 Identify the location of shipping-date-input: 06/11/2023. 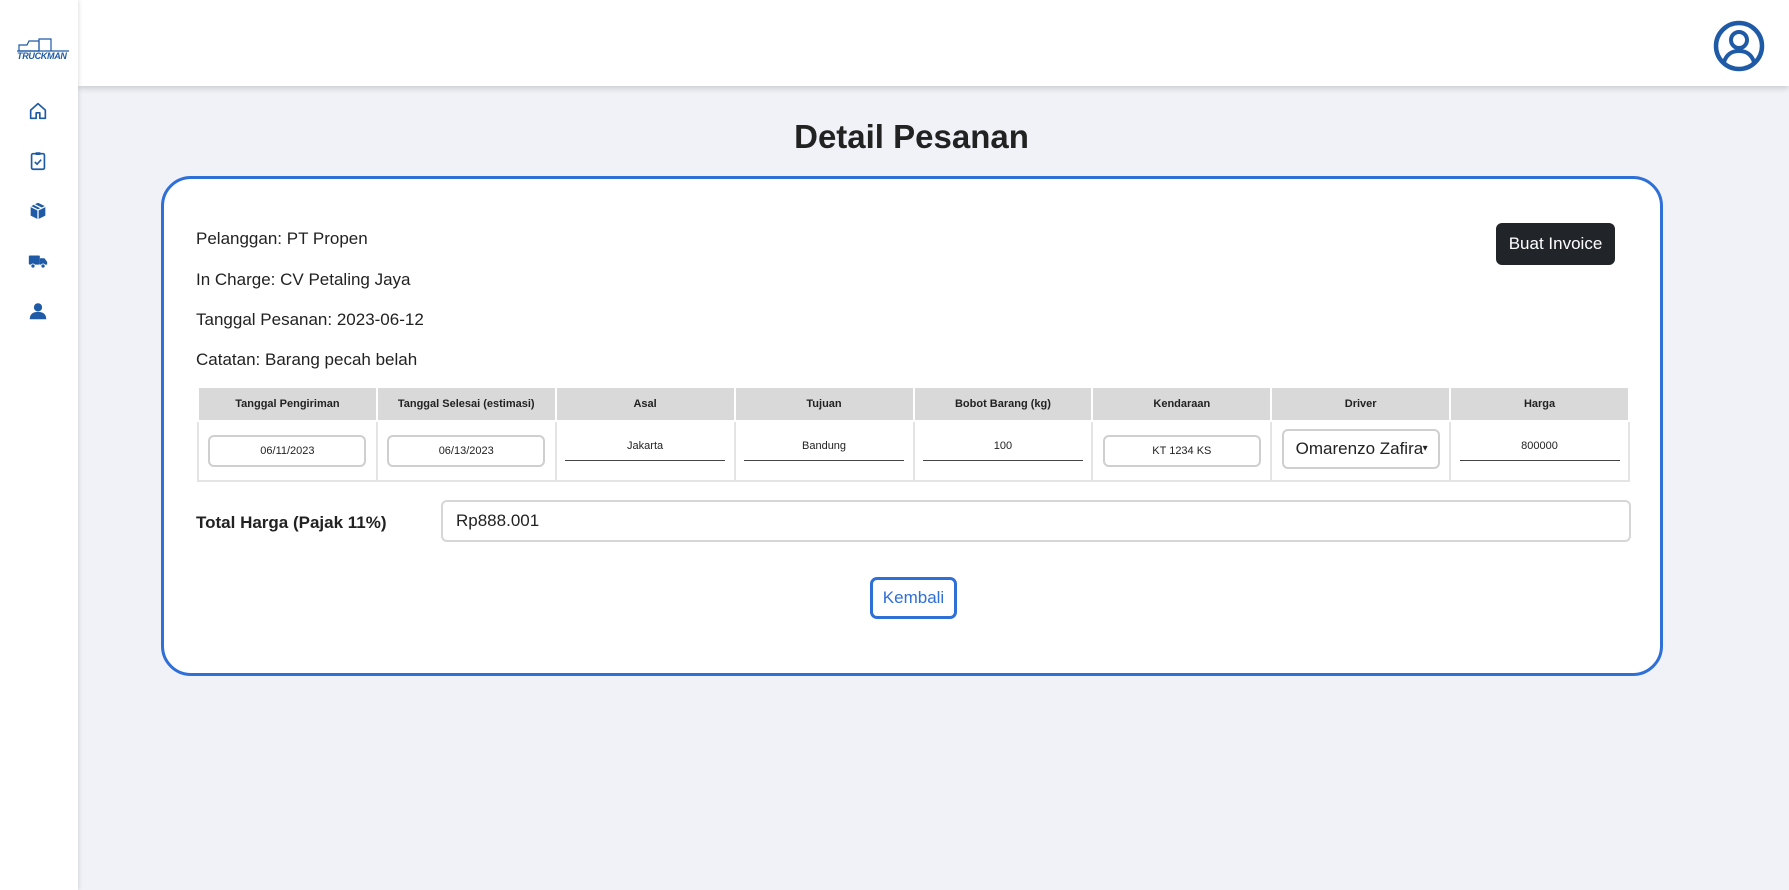
(287, 451).